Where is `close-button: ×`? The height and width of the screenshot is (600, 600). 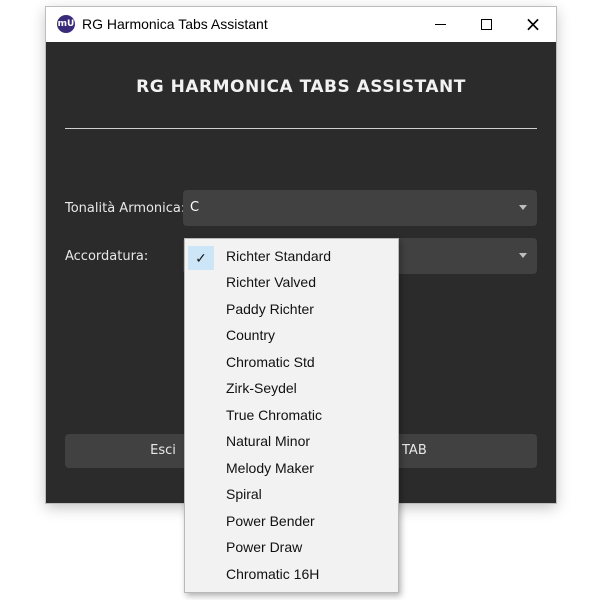
close-button: × is located at coordinates (533, 24).